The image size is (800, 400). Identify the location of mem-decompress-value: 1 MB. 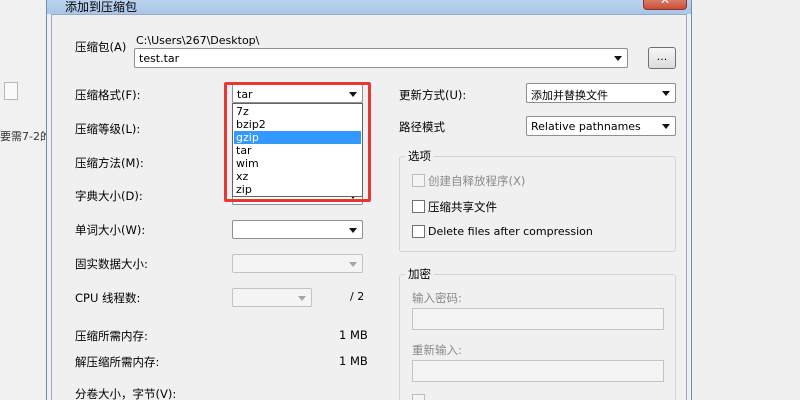
(353, 361).